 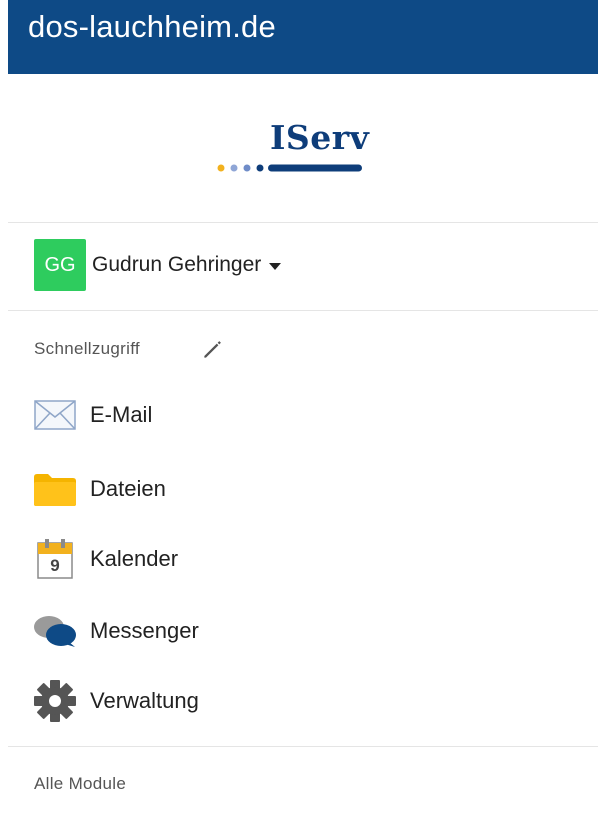 I want to click on mail-icon, so click(x=55, y=415).